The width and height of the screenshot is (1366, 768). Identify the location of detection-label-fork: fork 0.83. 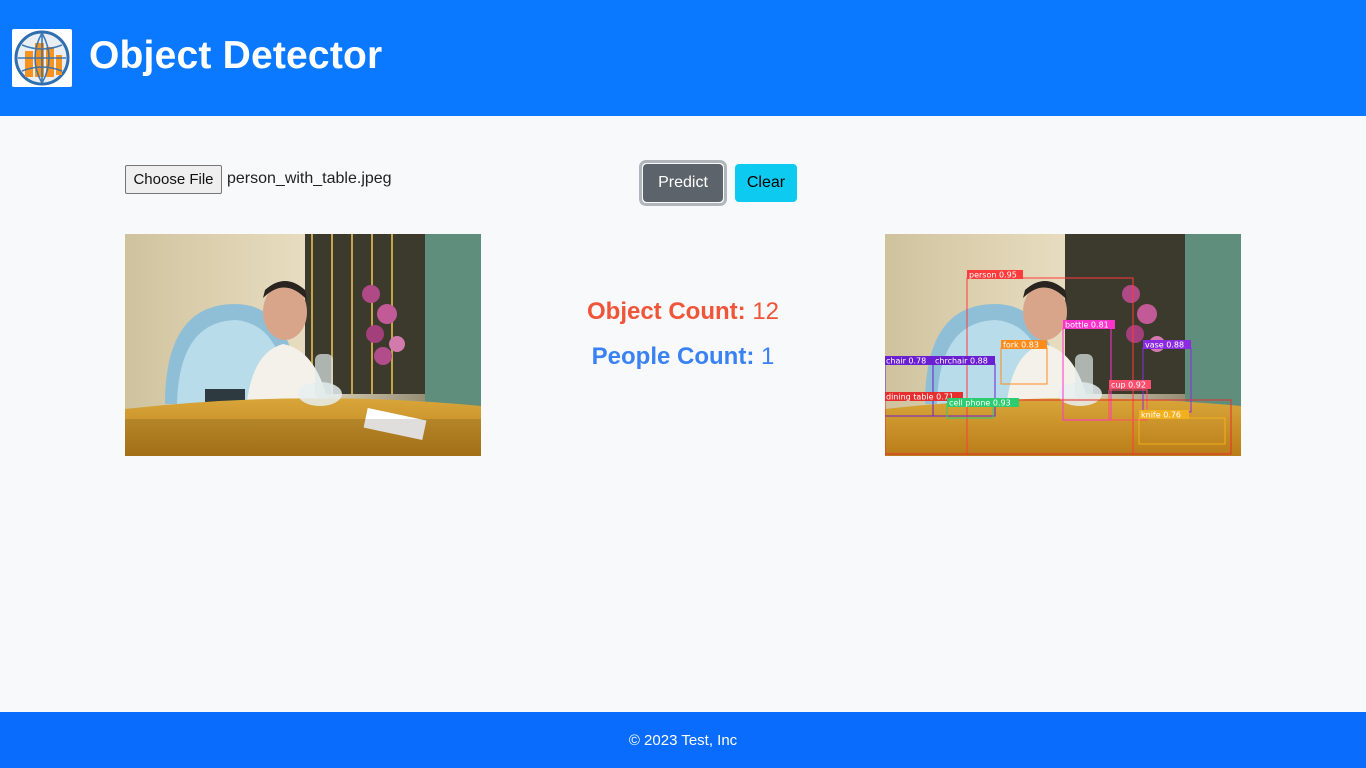
(1021, 345).